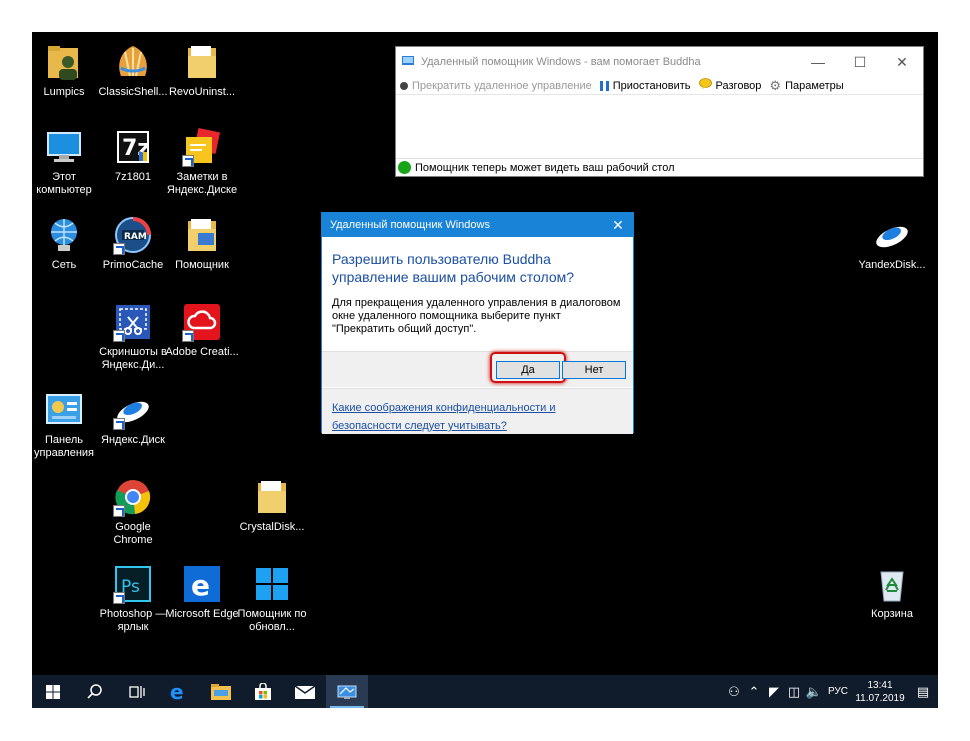  What do you see at coordinates (67, 162) in the screenshot?
I see `desktop-icon-this-pc: Этот компьютер` at bounding box center [67, 162].